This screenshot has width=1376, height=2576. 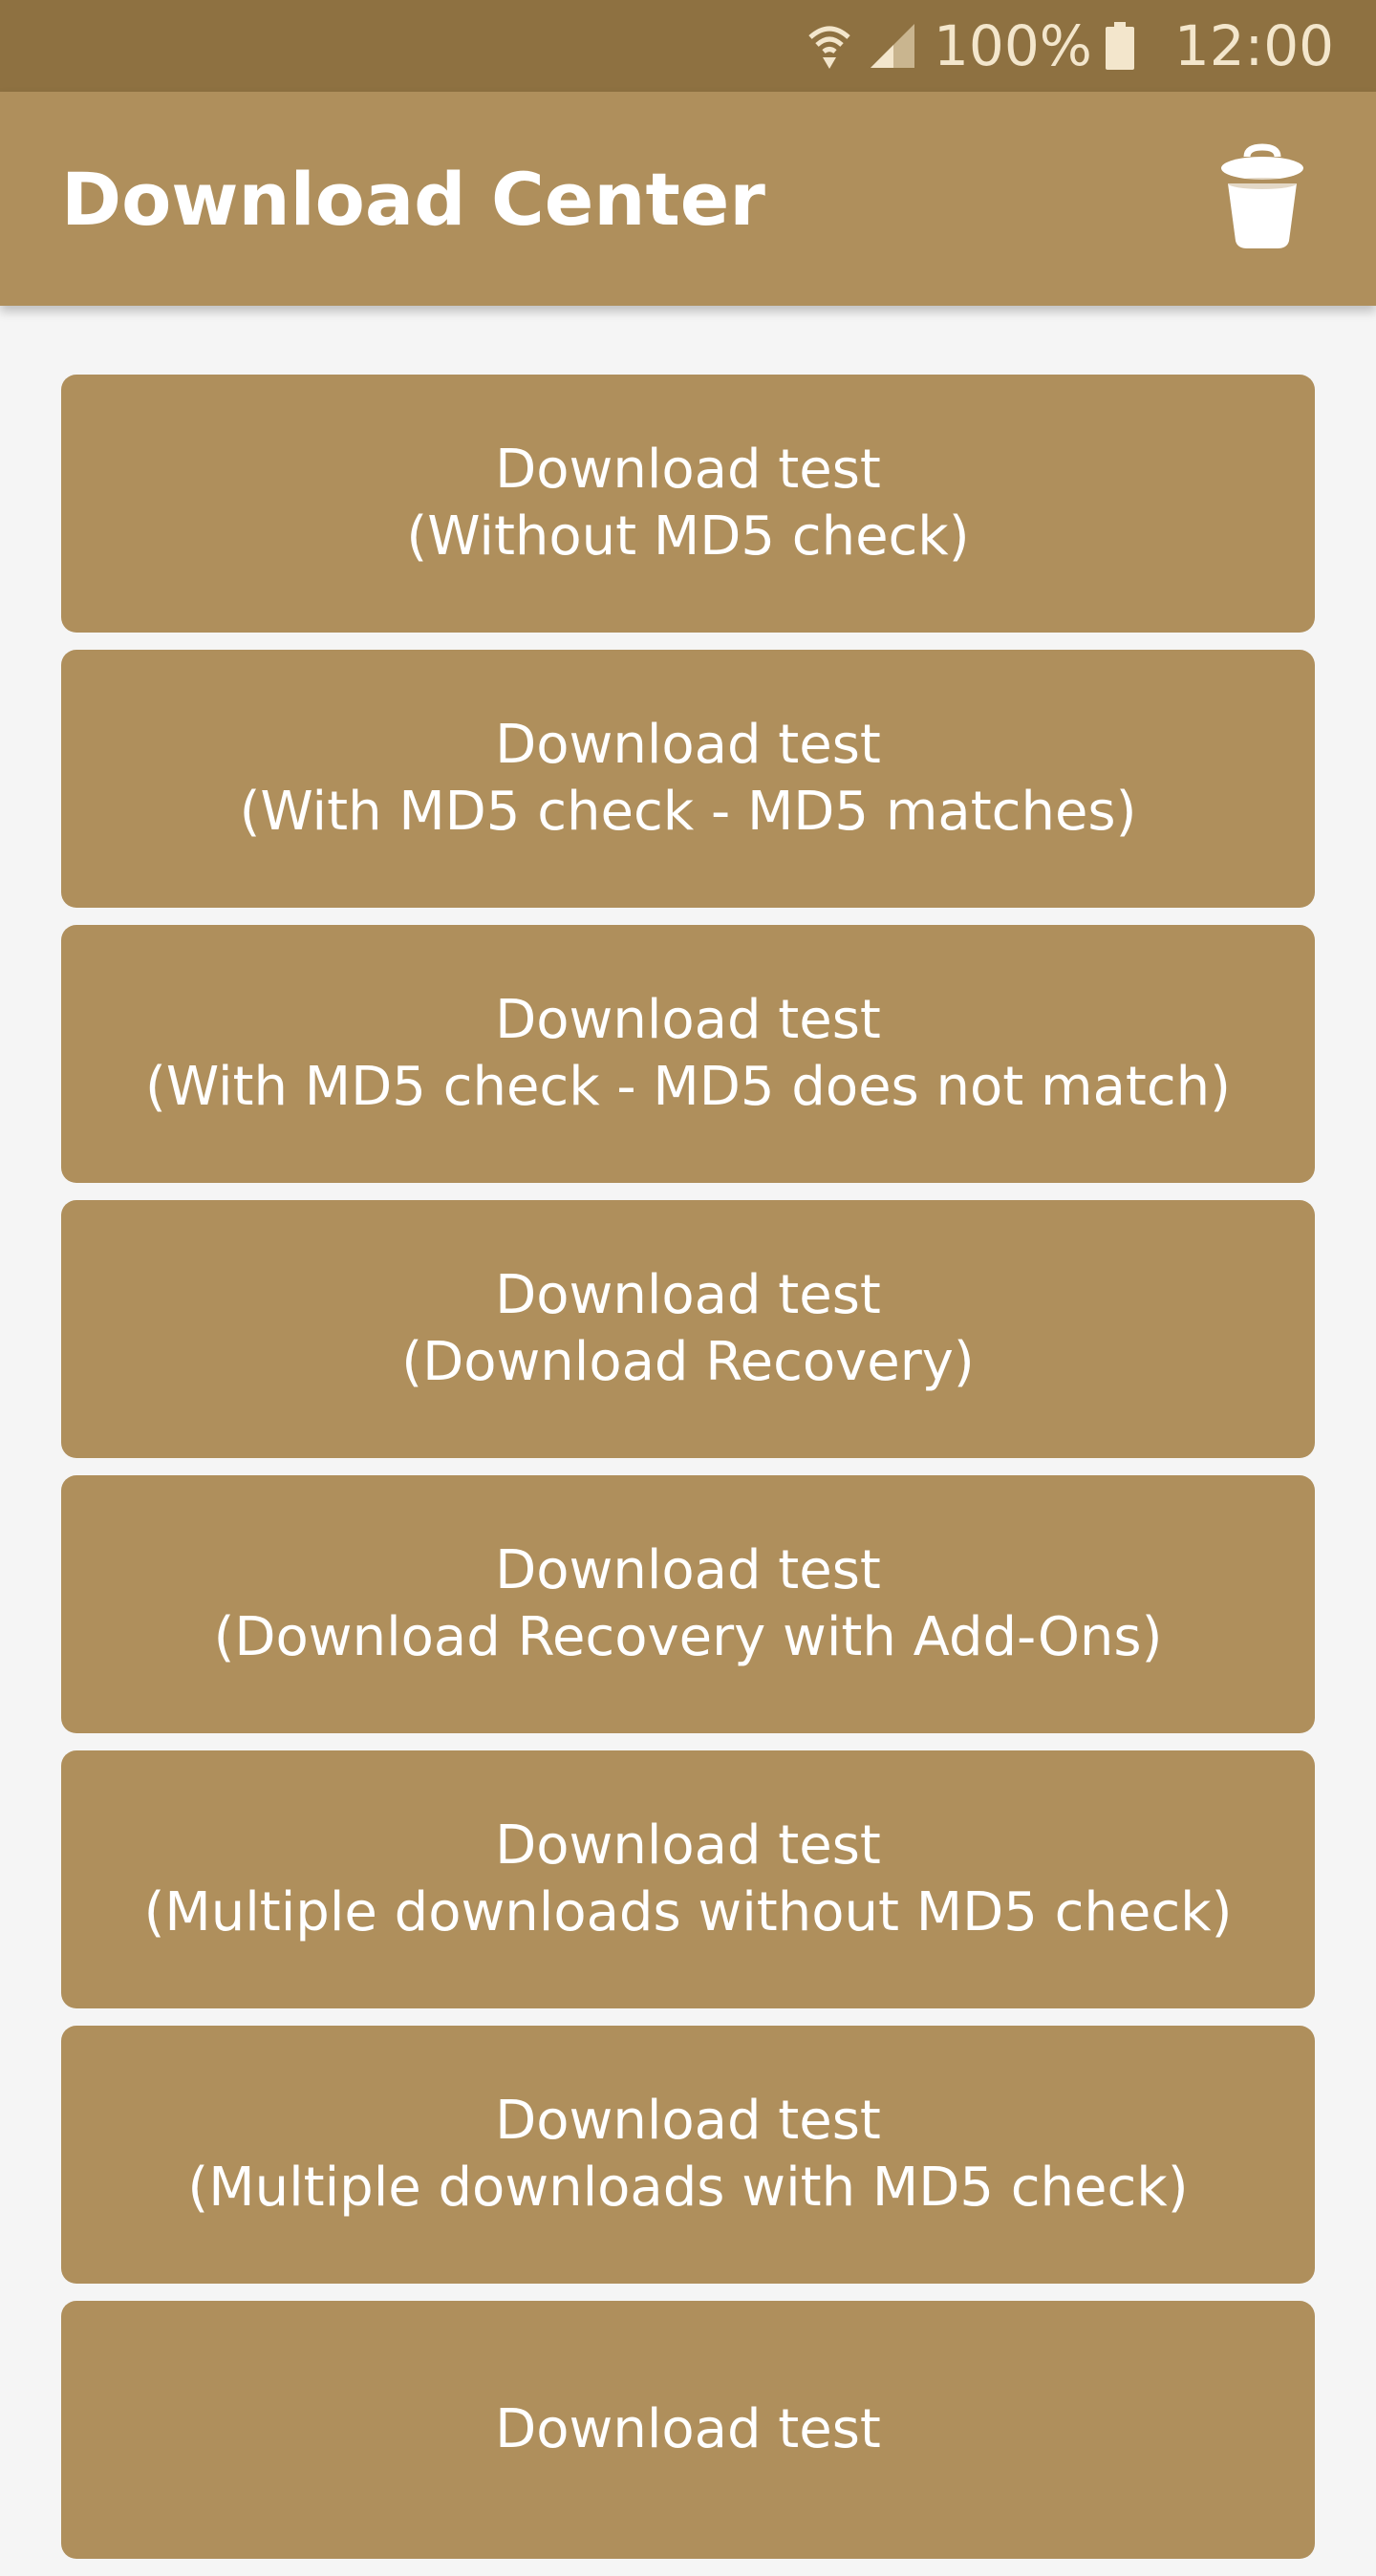 I want to click on download-test-button-recovery: Download test (Download Recovery), so click(x=688, y=1329).